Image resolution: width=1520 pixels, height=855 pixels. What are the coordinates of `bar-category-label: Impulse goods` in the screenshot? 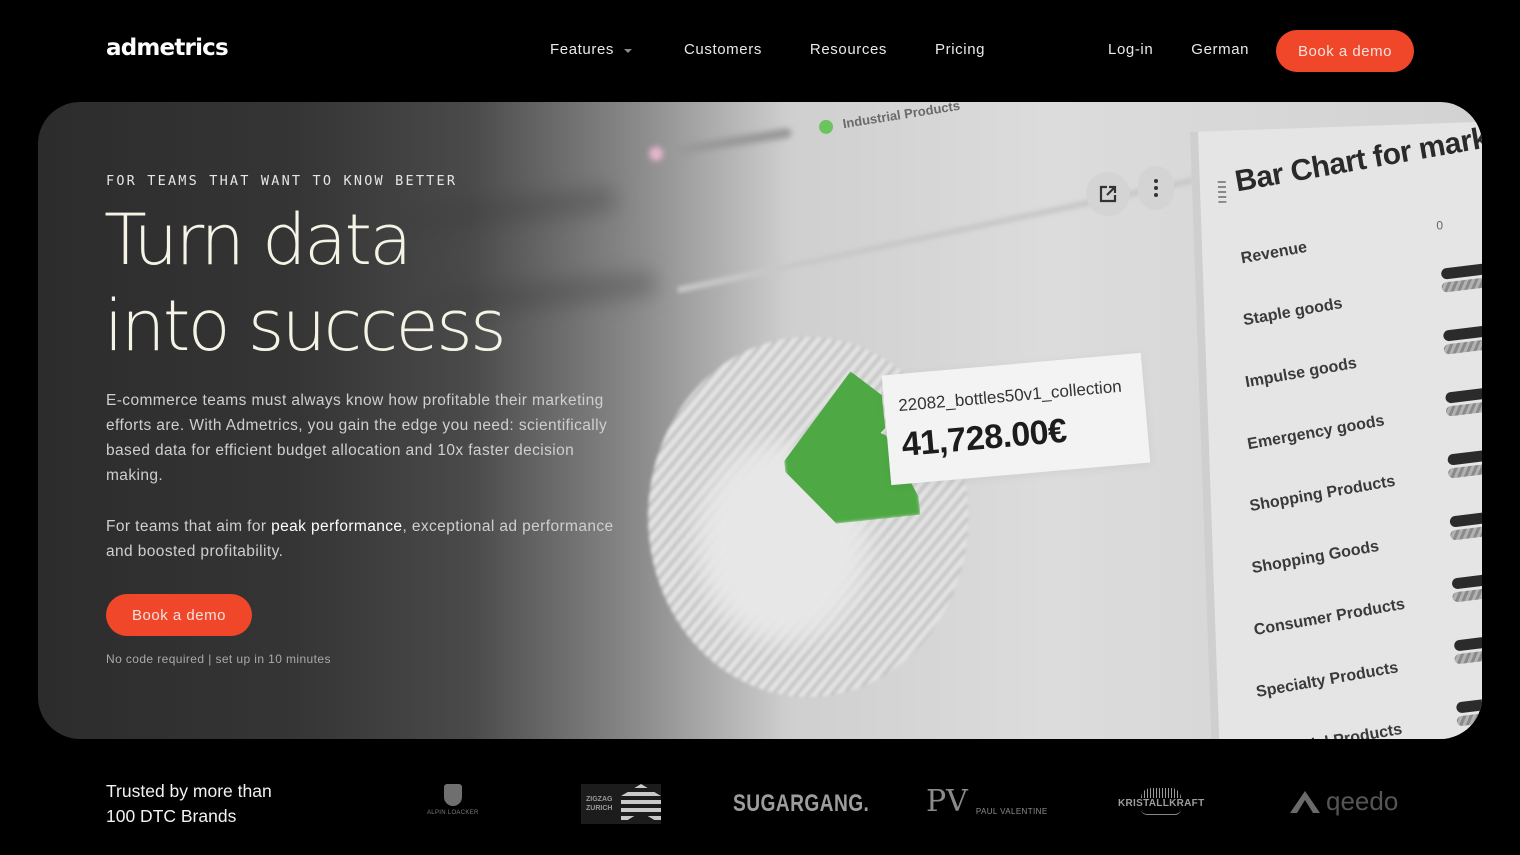 It's located at (1301, 373).